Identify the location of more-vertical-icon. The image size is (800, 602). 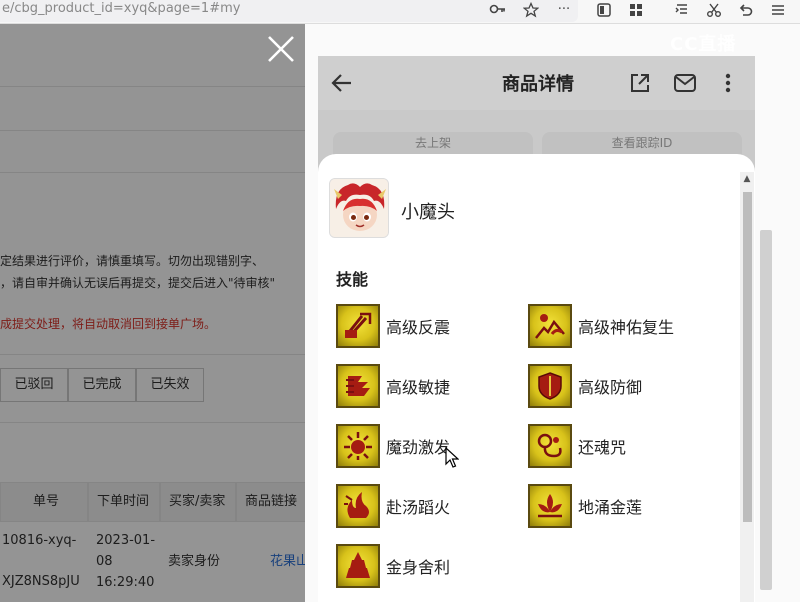
(728, 83).